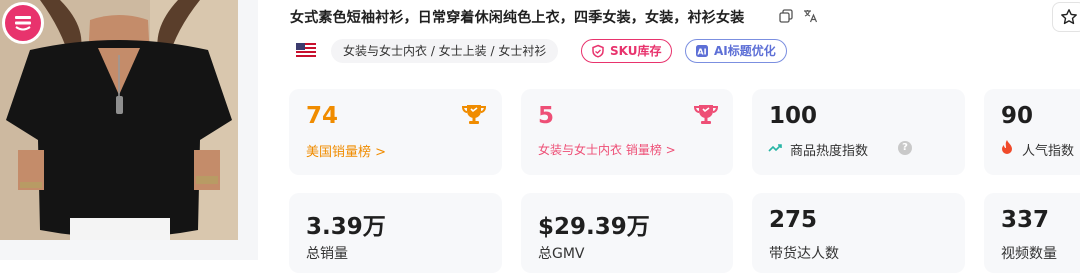 The image size is (1080, 273). Describe the element at coordinates (607, 149) in the screenshot. I see `category-sales-rank-label: 女装与女士内衣 销量榜 >` at that location.